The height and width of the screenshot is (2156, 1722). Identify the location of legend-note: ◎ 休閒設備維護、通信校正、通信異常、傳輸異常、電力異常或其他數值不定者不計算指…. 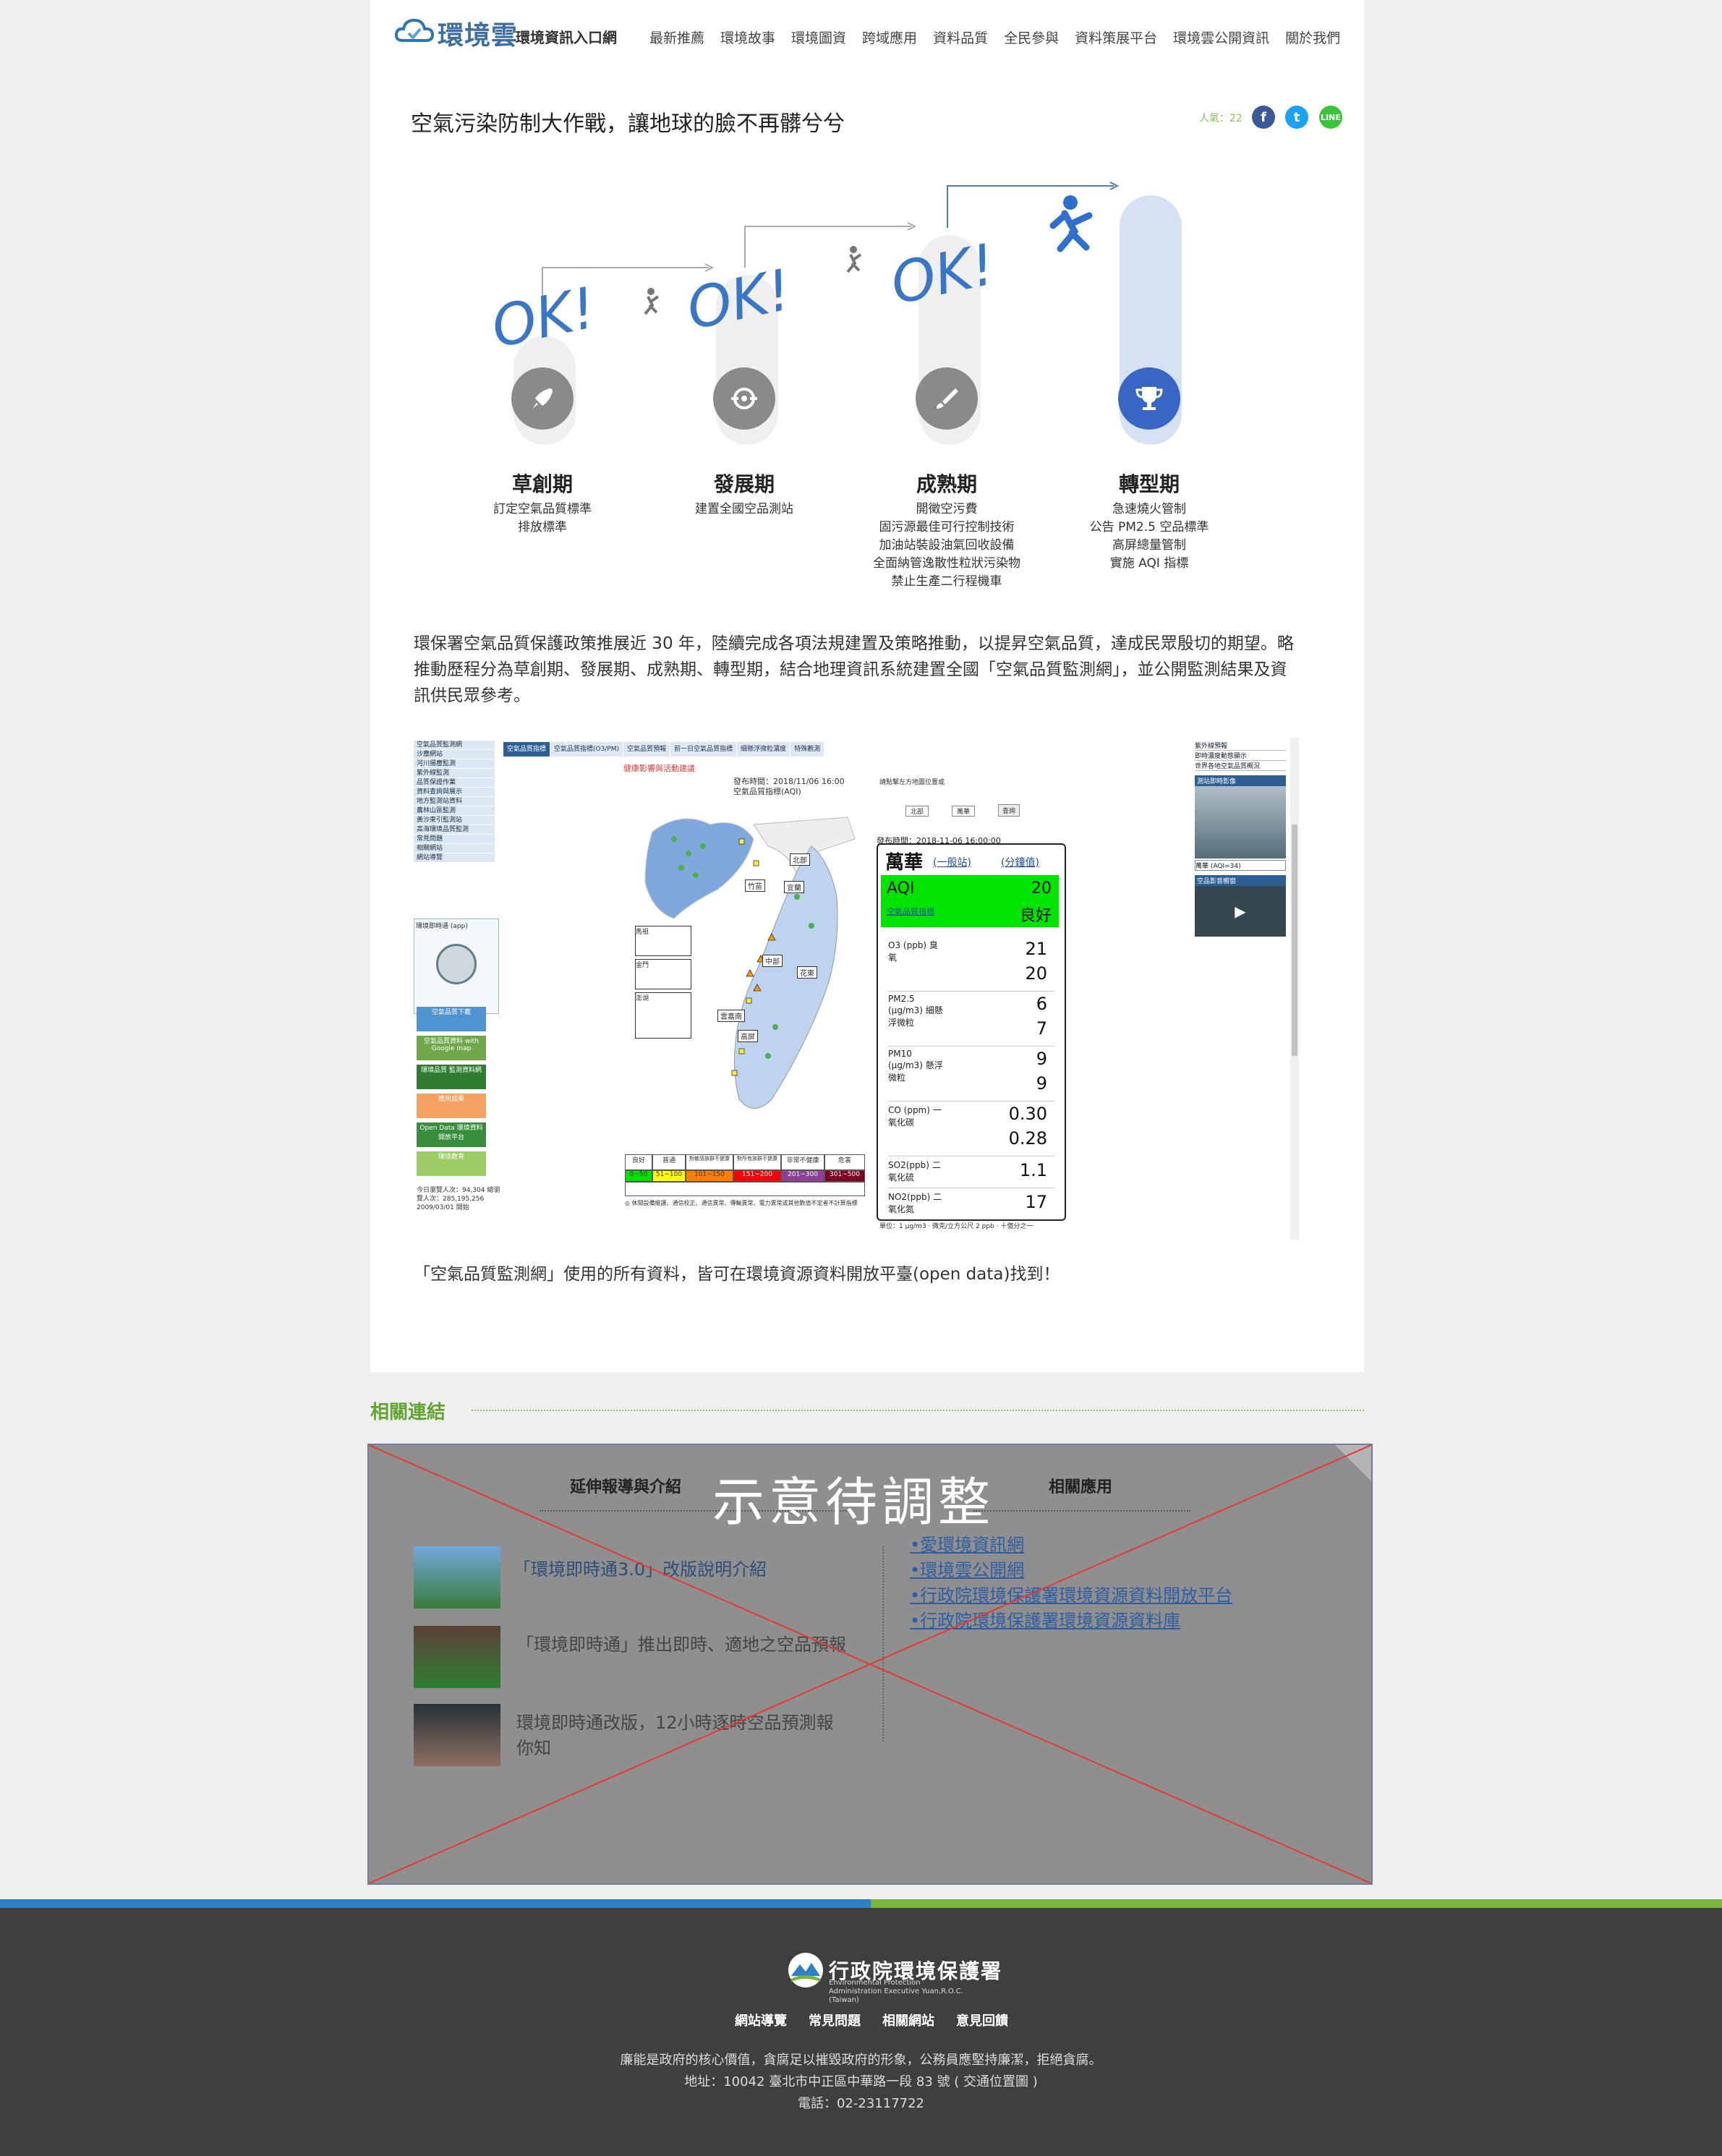
(742, 1203).